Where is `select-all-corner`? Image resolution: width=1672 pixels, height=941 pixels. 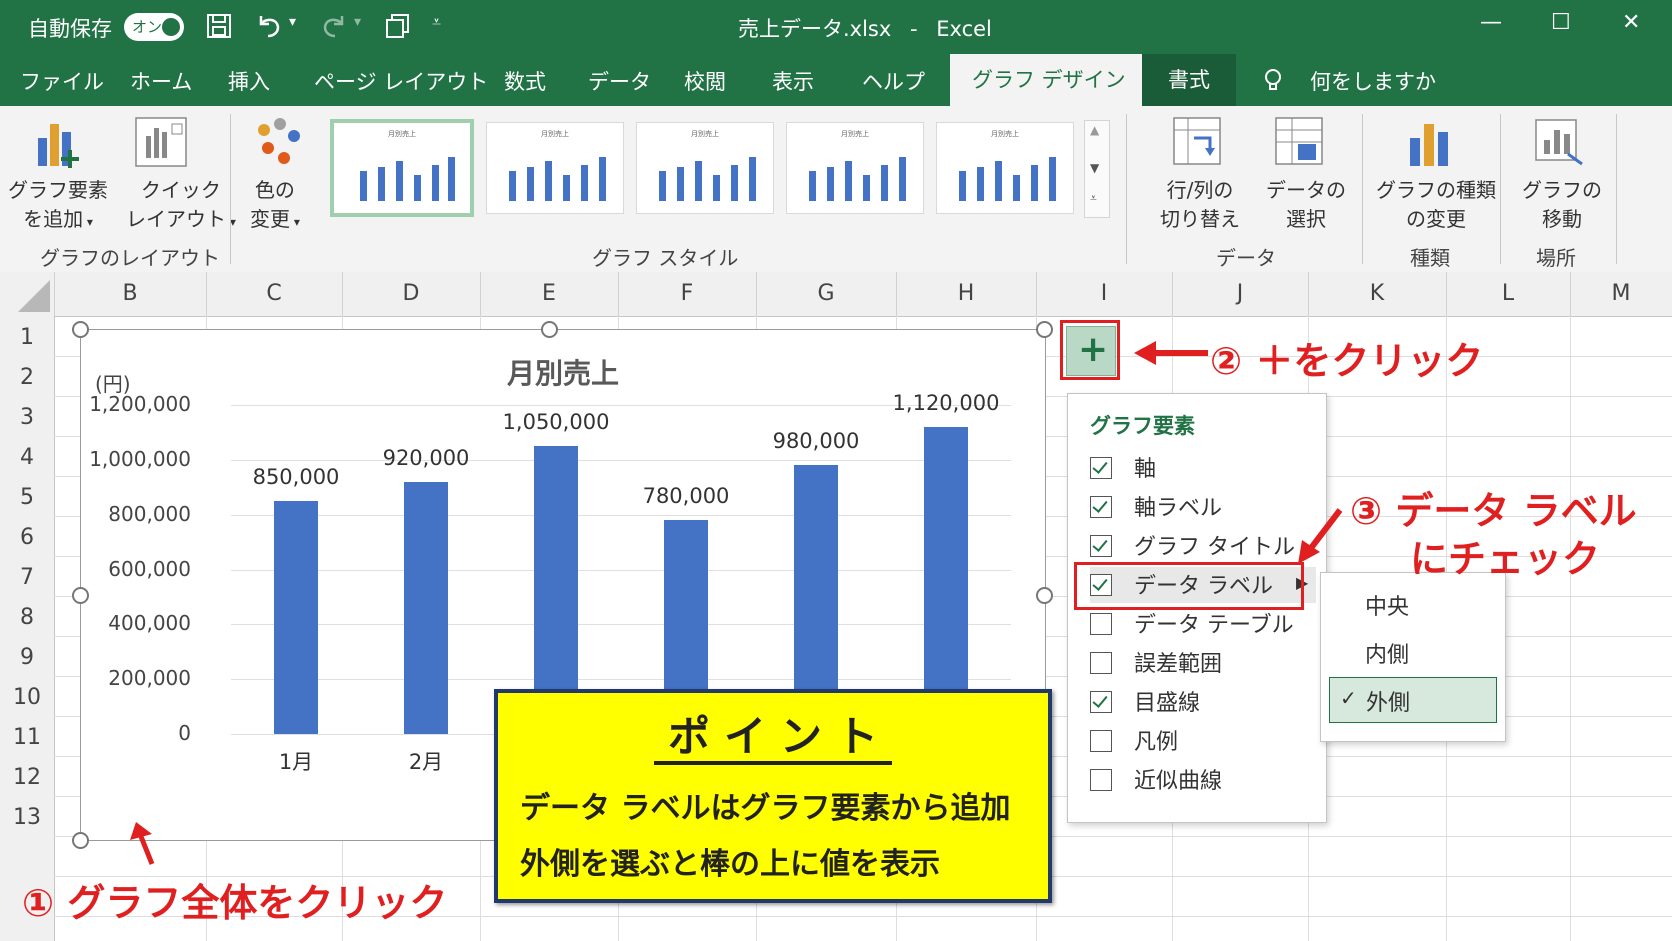
select-all-corner is located at coordinates (27, 294).